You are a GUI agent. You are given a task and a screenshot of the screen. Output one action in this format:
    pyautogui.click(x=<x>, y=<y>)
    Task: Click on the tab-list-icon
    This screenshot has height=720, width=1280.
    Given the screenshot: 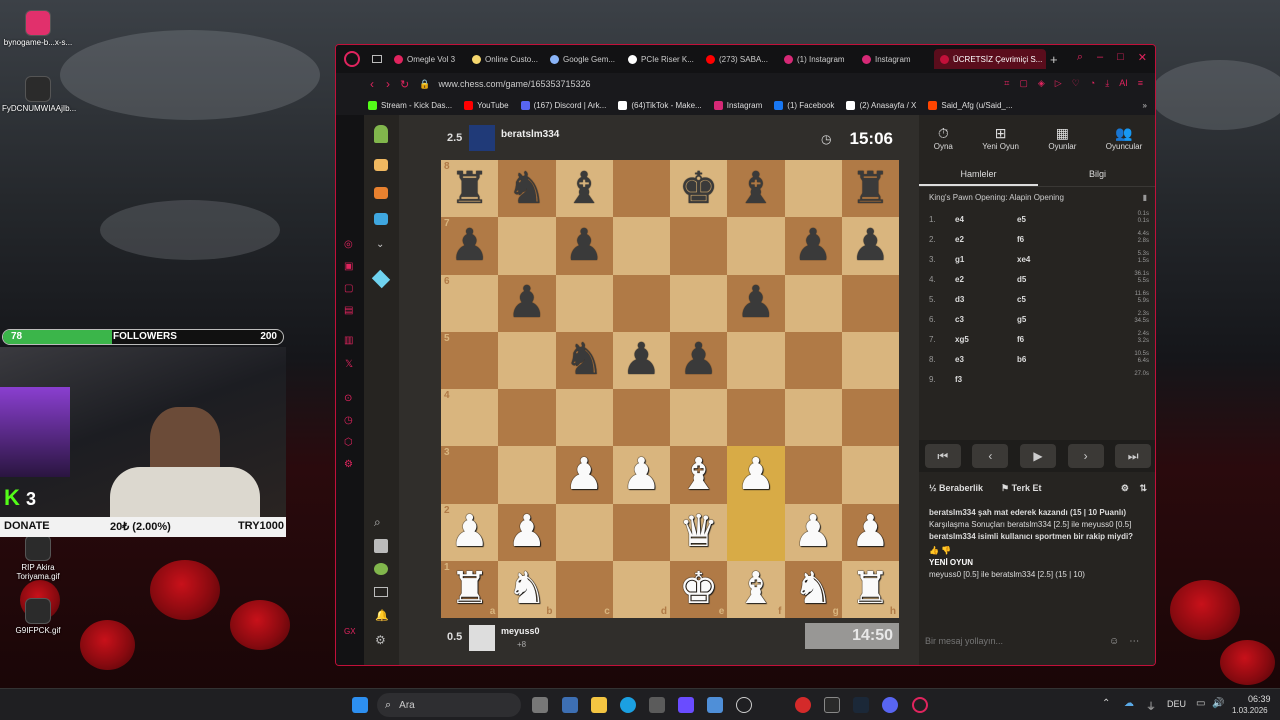 What is the action you would take?
    pyautogui.click(x=377, y=59)
    